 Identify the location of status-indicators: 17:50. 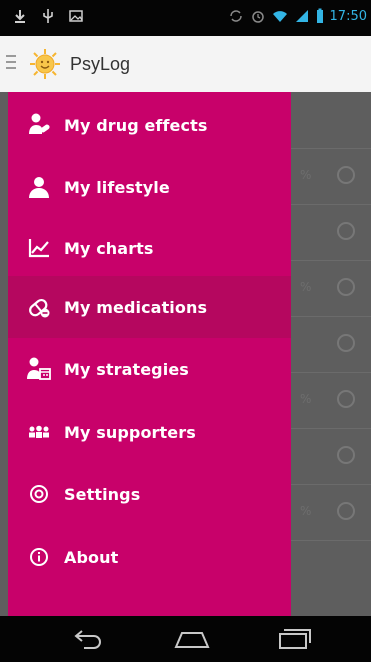
(297, 16).